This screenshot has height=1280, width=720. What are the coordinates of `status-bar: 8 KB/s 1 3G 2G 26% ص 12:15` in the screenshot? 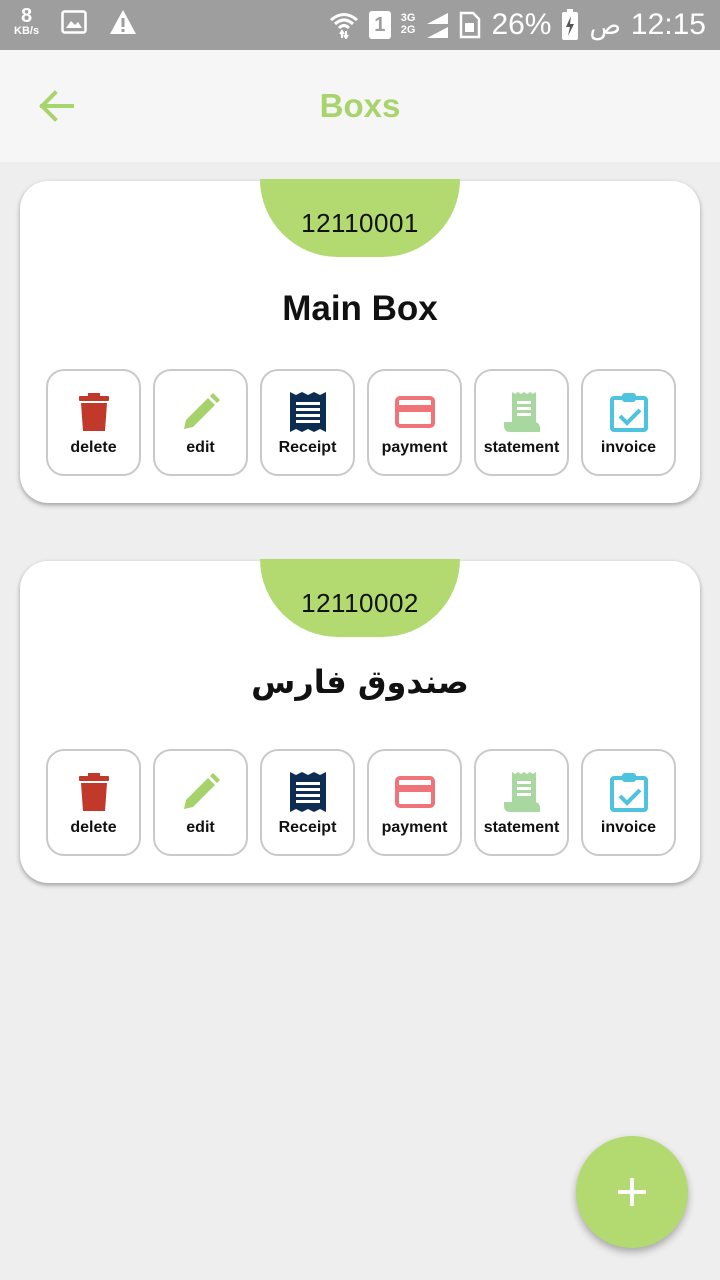 It's located at (360, 25).